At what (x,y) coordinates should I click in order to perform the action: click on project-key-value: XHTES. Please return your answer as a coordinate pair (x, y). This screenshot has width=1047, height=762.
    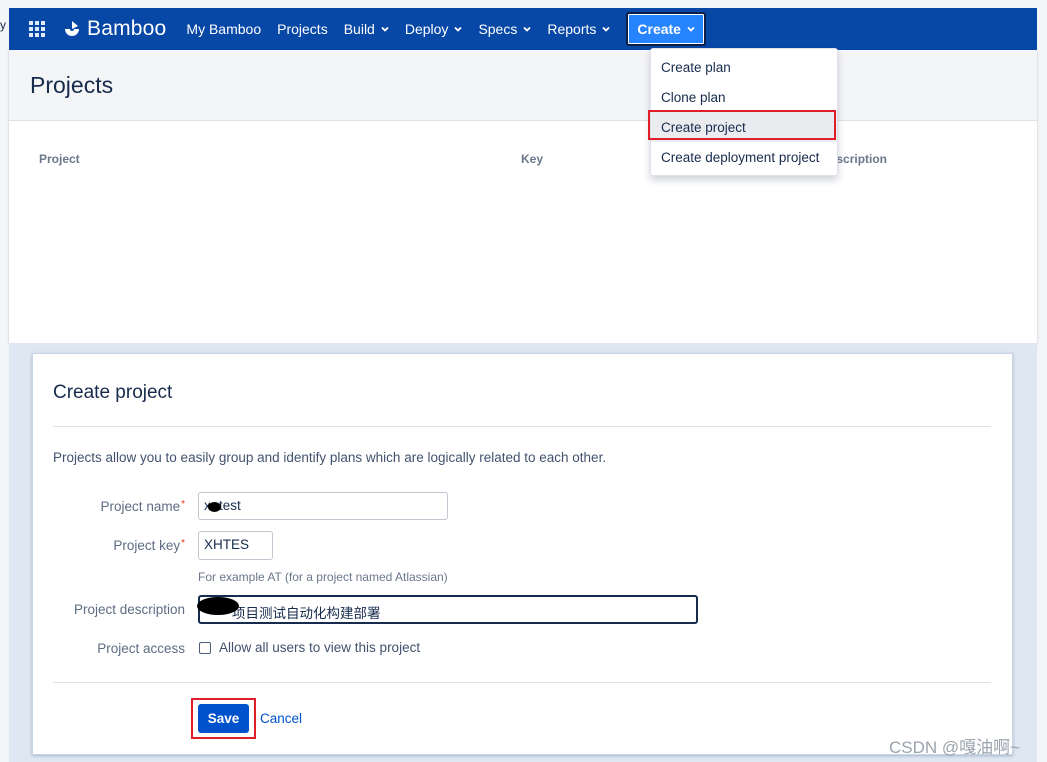
    Looking at the image, I should click on (227, 544).